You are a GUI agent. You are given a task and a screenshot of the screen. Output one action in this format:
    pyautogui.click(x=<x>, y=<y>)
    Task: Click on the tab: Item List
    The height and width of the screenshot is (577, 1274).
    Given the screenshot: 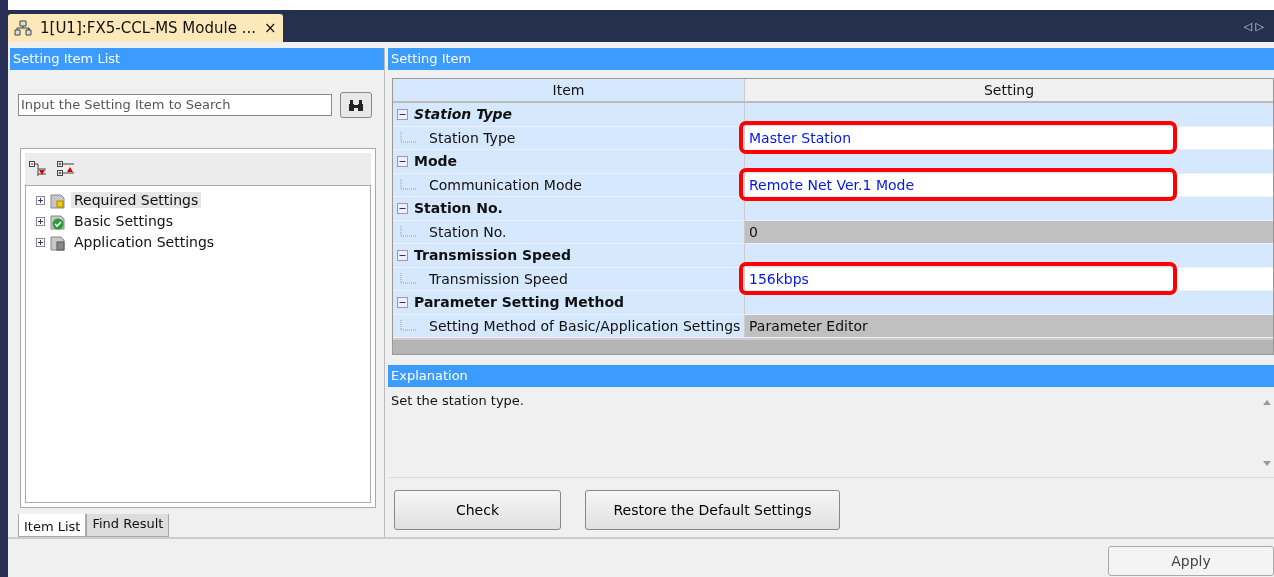 What is the action you would take?
    pyautogui.click(x=52, y=525)
    